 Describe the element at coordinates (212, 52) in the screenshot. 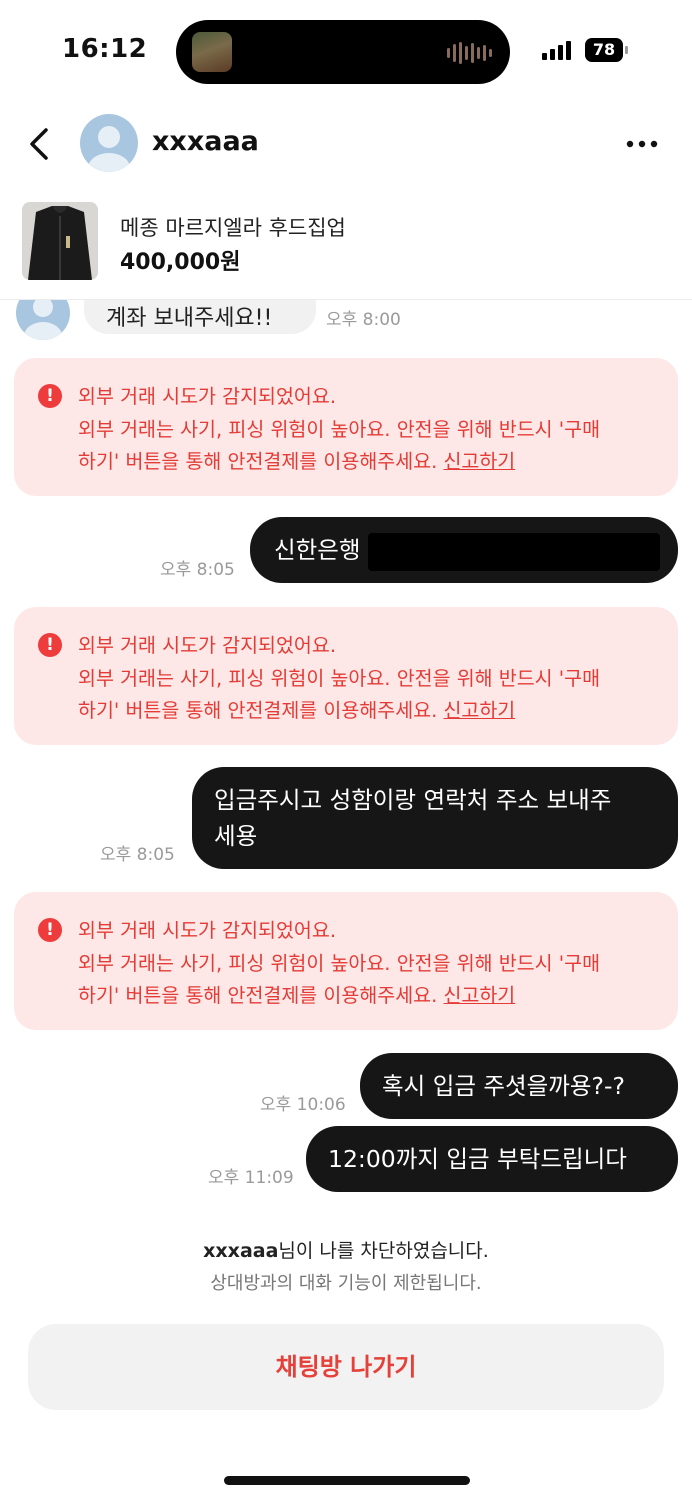

I see `now-playing-artwork` at that location.